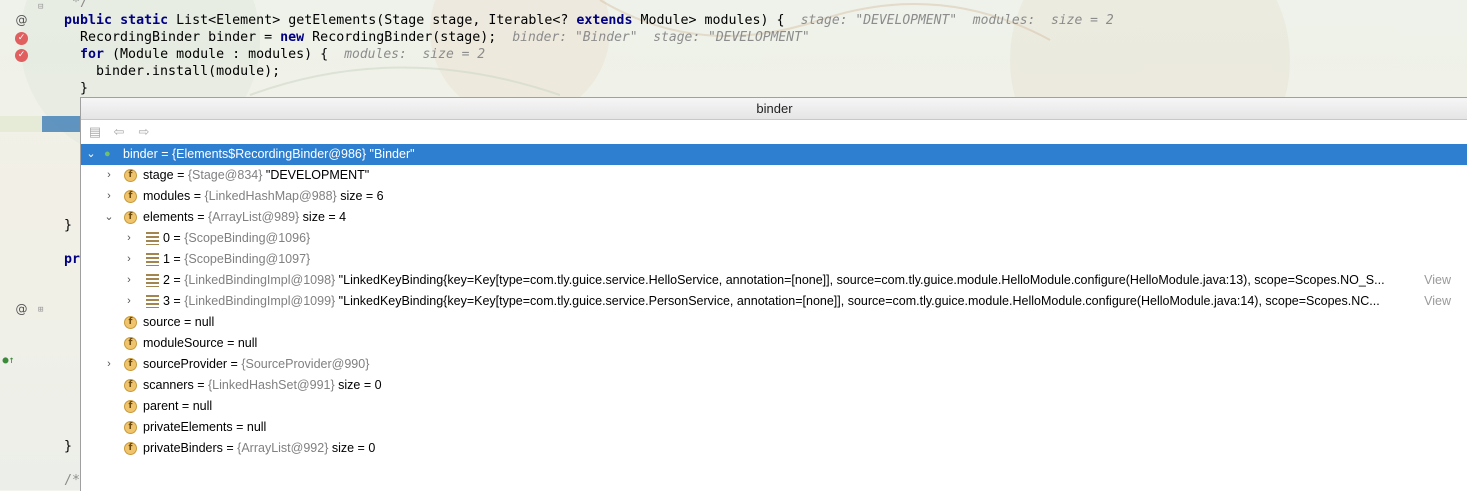 This screenshot has width=1467, height=491. What do you see at coordinates (40, 7) in the screenshot?
I see `fold-marker-icon: ⊟` at bounding box center [40, 7].